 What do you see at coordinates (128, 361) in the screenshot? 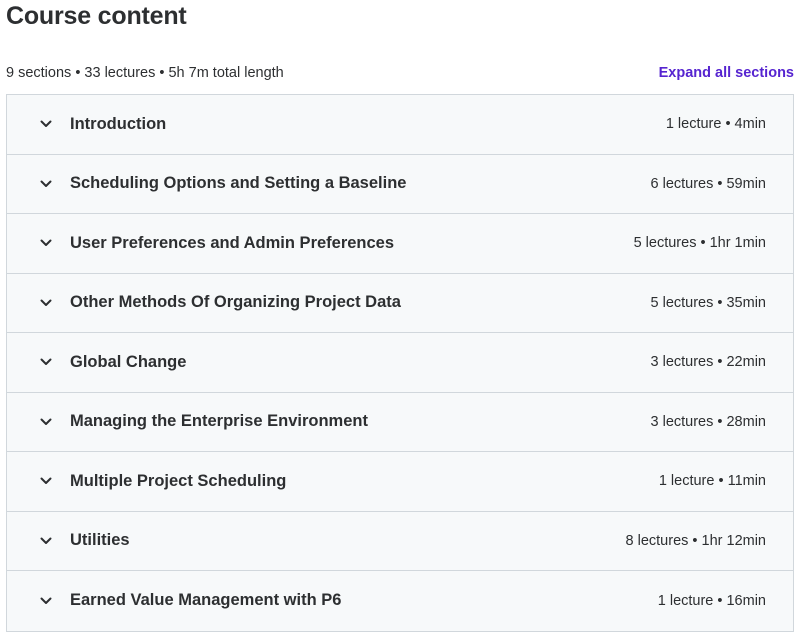
I see `section-title: Global Change` at bounding box center [128, 361].